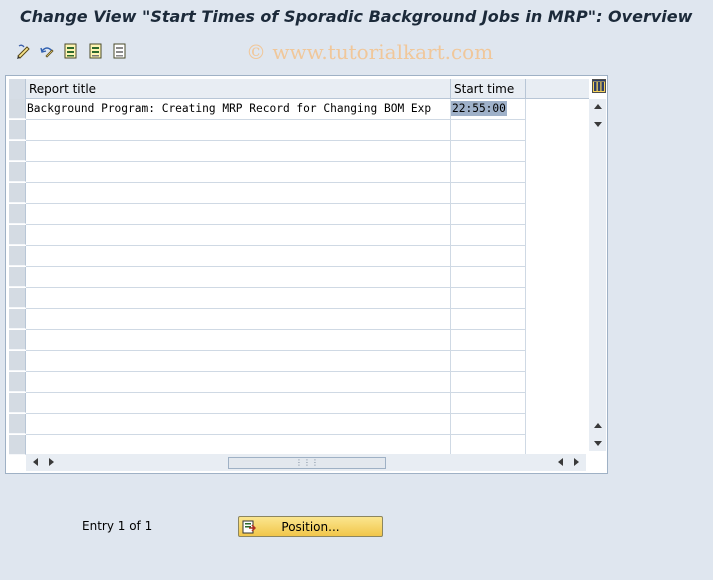 Image resolution: width=713 pixels, height=580 pixels. Describe the element at coordinates (598, 443) in the screenshot. I see `page-down-icon` at that location.